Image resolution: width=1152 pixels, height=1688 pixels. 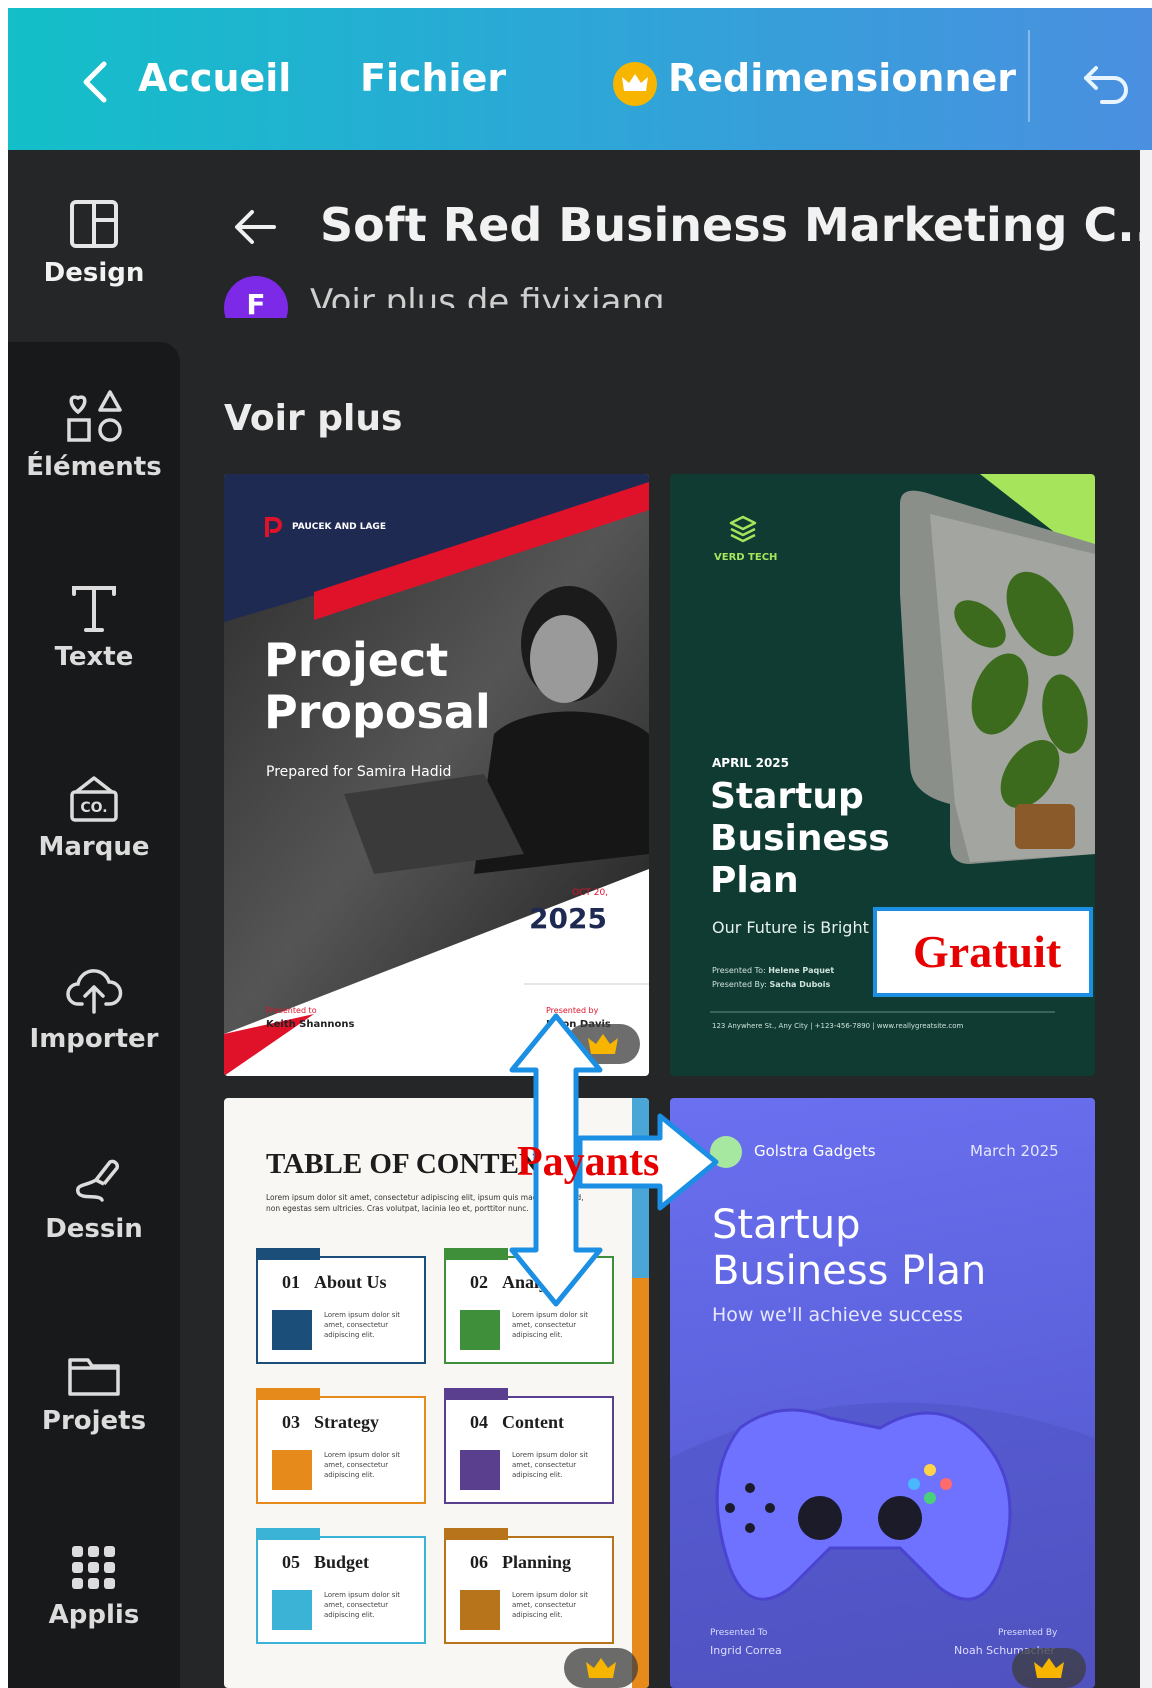 I want to click on template-presented-by: Presented By: Sacha Dubois, so click(x=771, y=984).